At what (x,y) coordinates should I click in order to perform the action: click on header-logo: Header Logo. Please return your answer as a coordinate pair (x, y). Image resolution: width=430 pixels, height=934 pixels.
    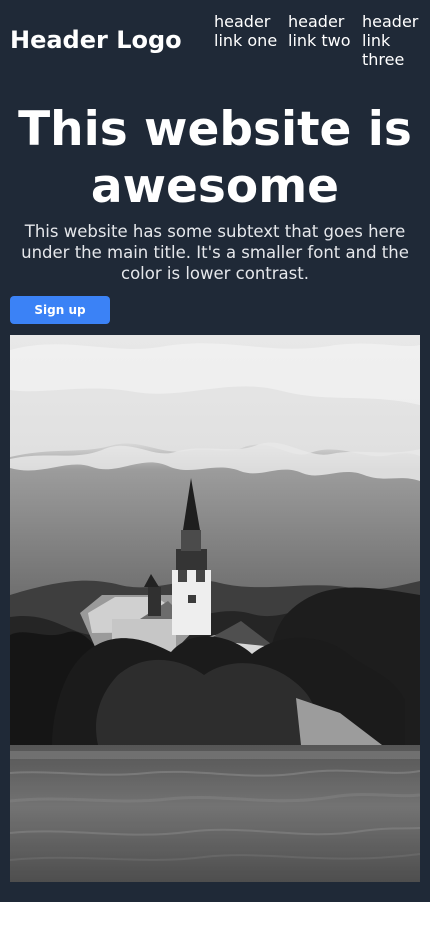
    Looking at the image, I should click on (96, 40).